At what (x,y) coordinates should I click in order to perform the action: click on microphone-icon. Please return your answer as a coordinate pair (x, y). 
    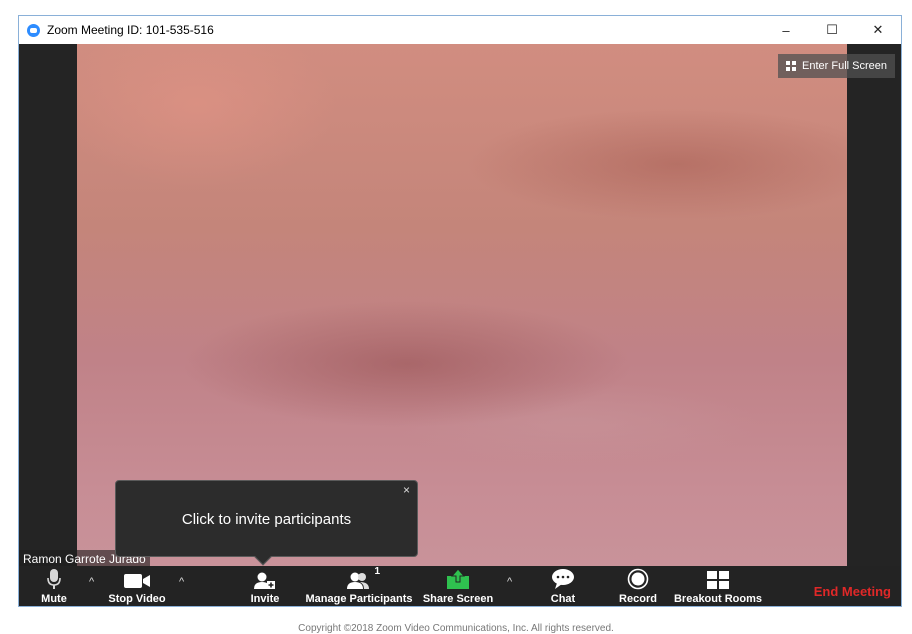
    Looking at the image, I should click on (54, 578).